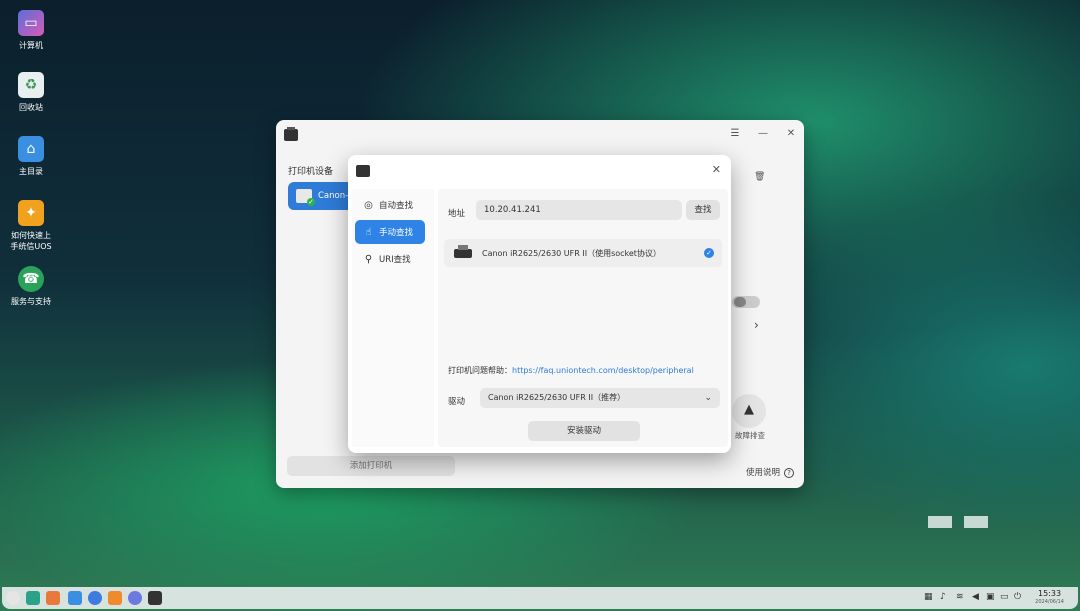 Image resolution: width=1080 pixels, height=611 pixels. I want to click on taskbar: ▦ ♪ ≋ ◀ ▣ ▭ ⏻ 15:33 2024/06/14, so click(540, 598).